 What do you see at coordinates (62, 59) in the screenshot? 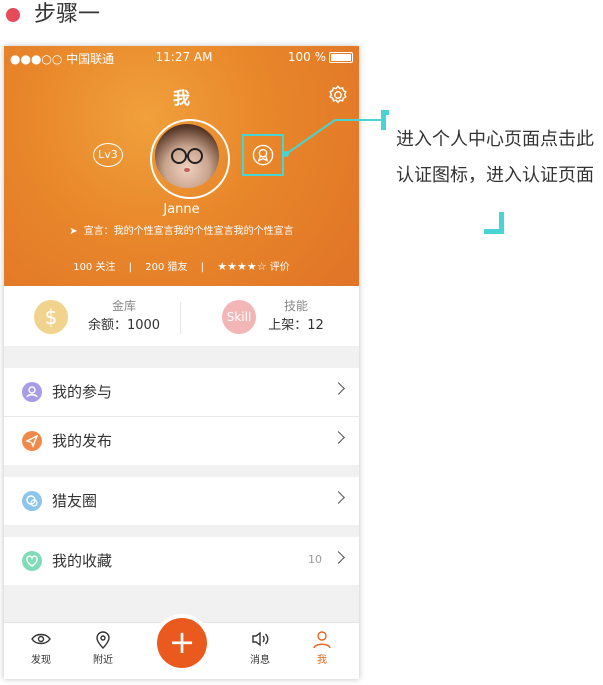
I see `carrier-label: ●●●○○ 中国联通` at bounding box center [62, 59].